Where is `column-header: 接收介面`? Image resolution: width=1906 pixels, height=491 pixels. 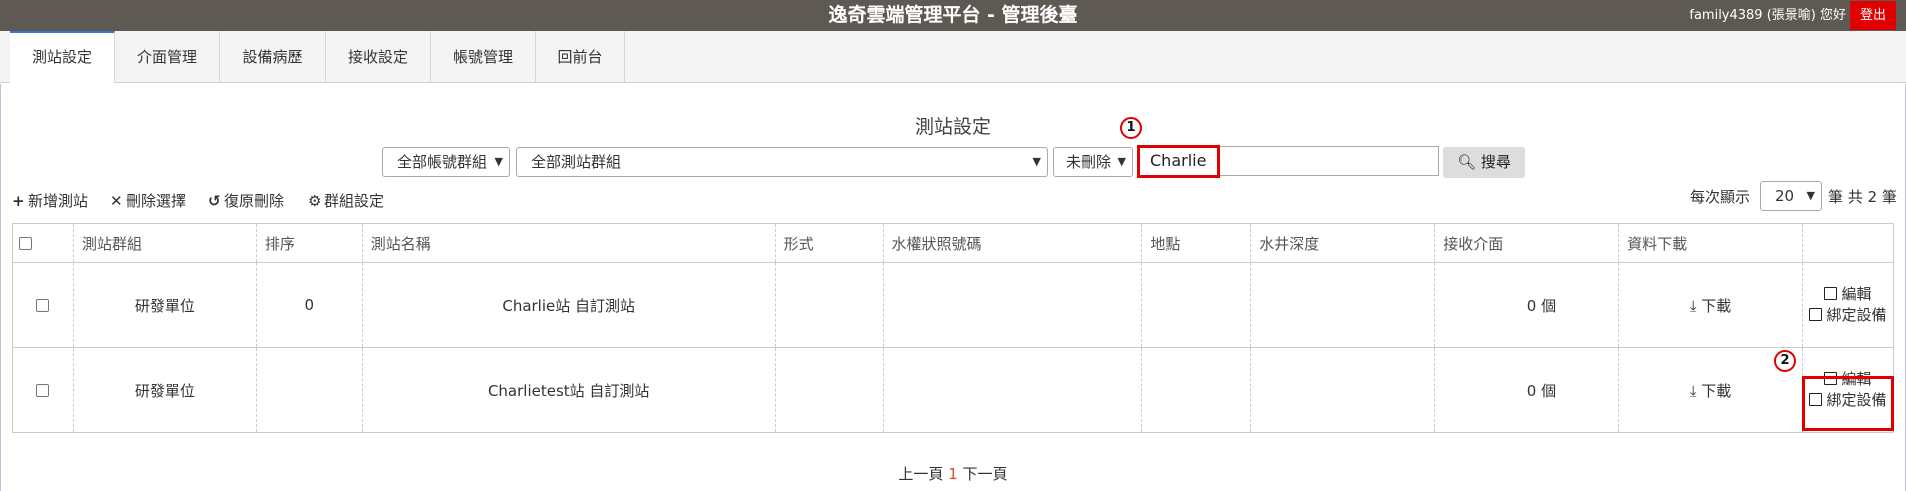 column-header: 接收介面 is located at coordinates (1526, 243).